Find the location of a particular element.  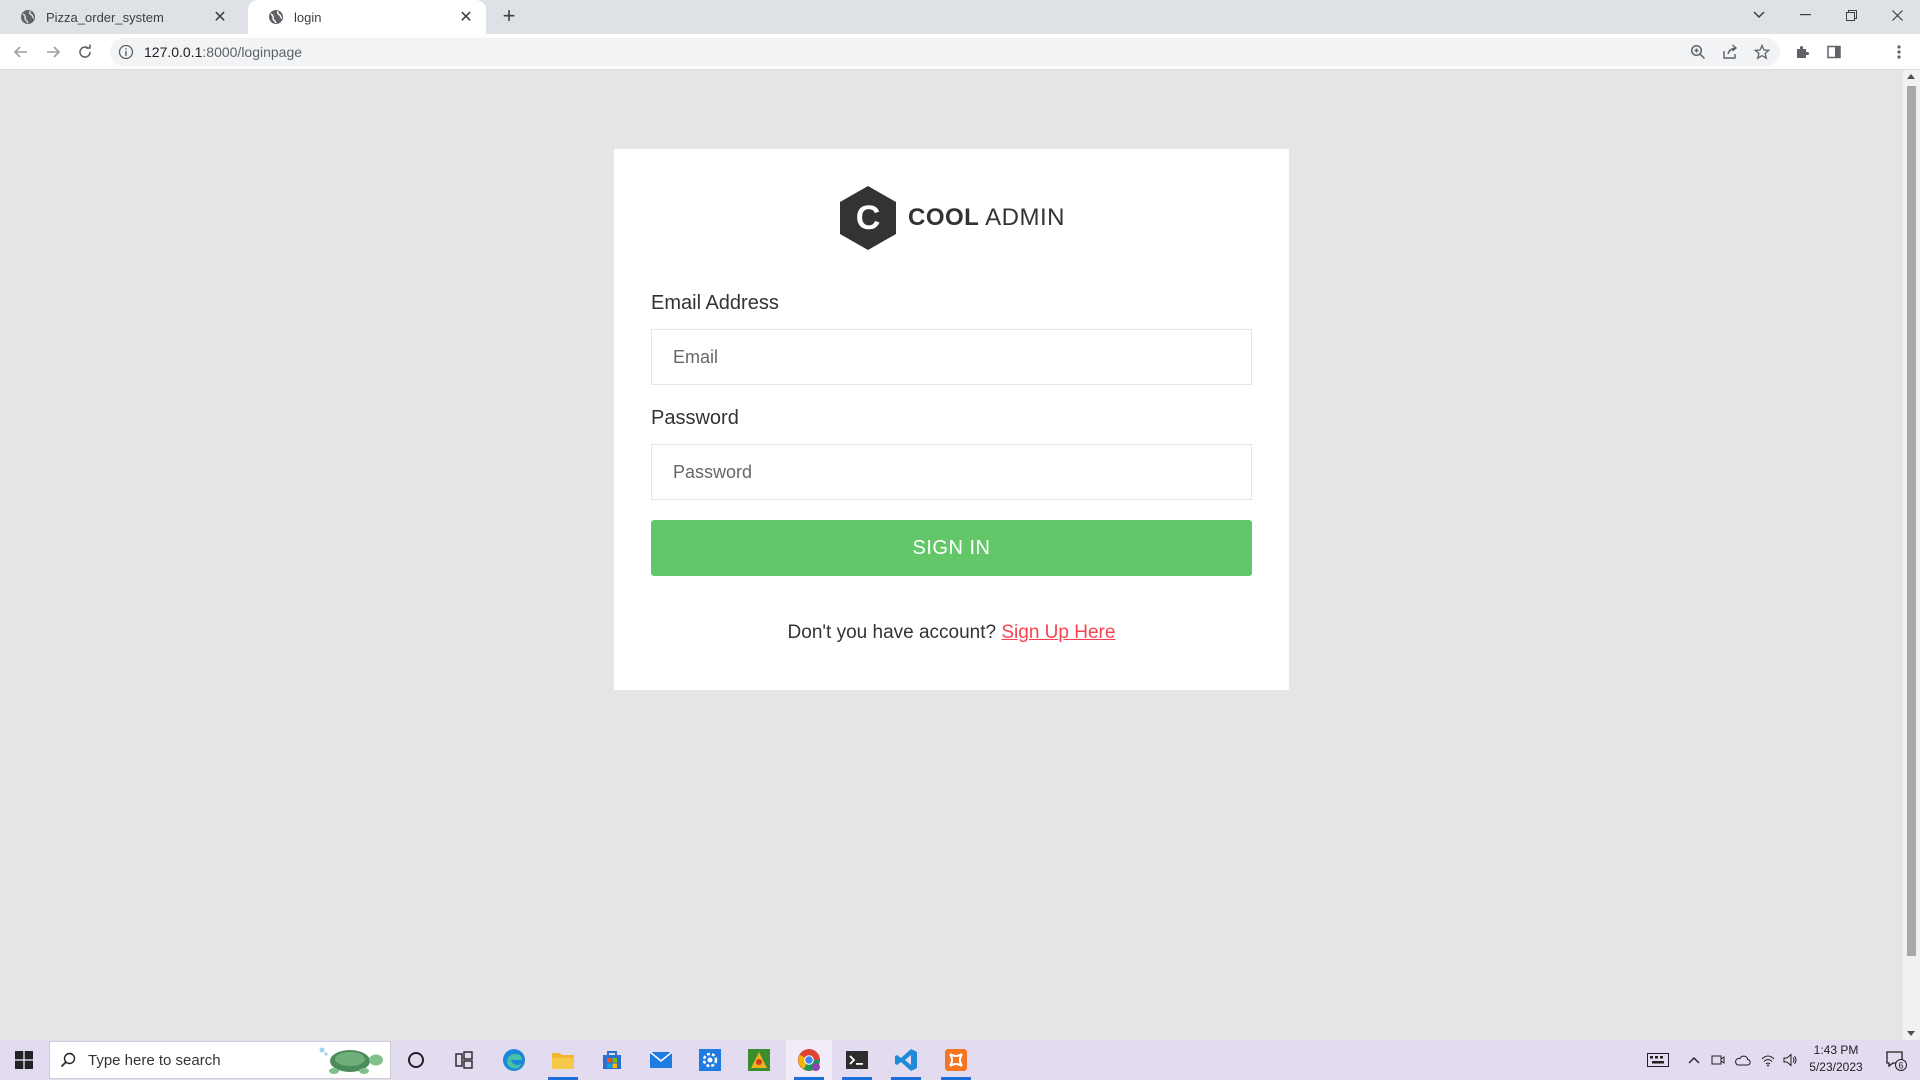

brand-bold: COOL is located at coordinates (944, 217).